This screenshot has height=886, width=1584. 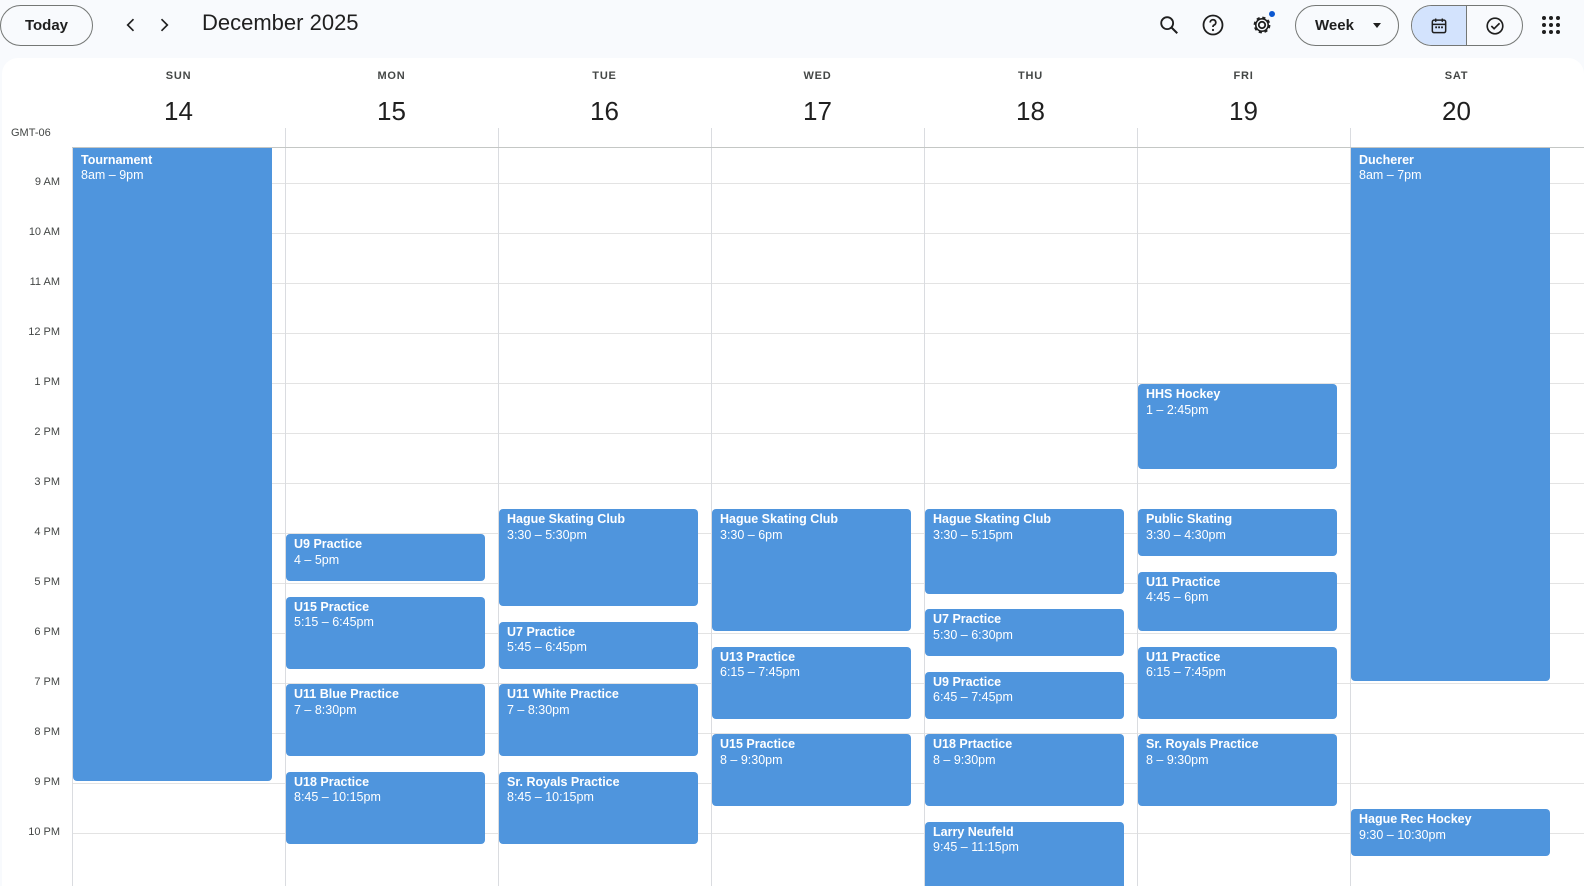 I want to click on event-time: 5:45 – 6:45pm, so click(x=547, y=647).